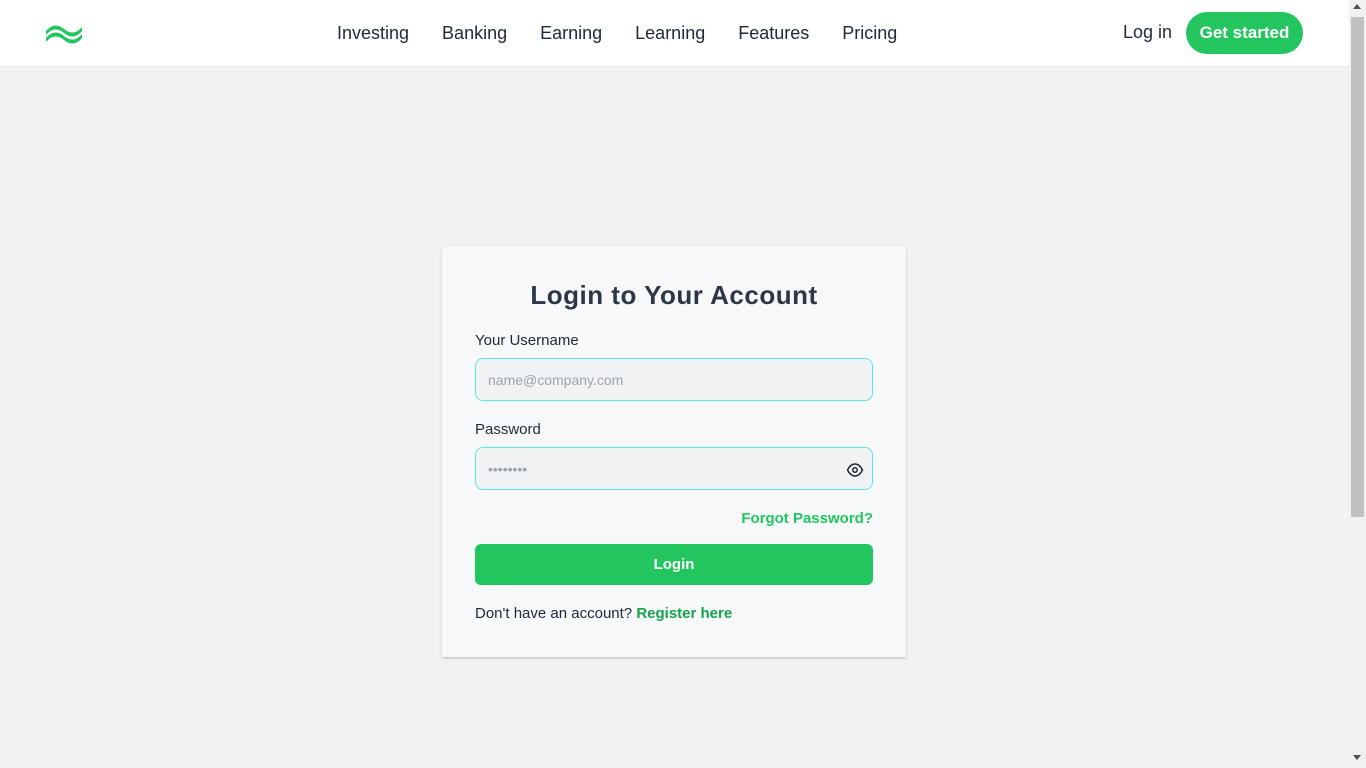  What do you see at coordinates (64, 33) in the screenshot?
I see `wave-logo-icon` at bounding box center [64, 33].